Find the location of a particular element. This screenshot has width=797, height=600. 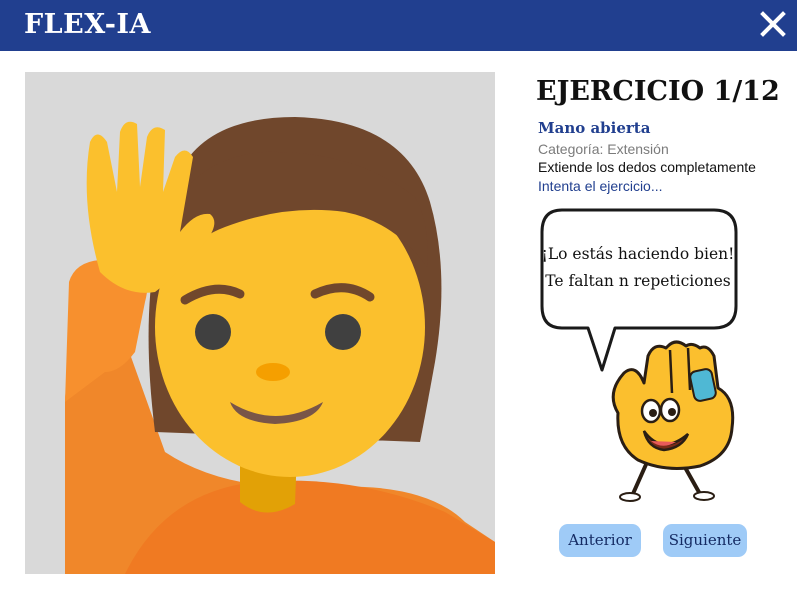

exercise-description: Extiende los dedos completamente is located at coordinates (647, 167).